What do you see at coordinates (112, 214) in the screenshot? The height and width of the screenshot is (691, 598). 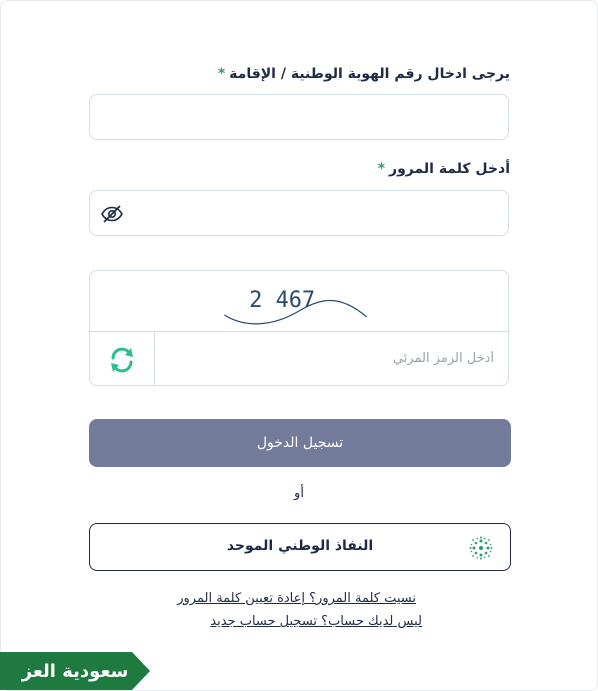 I see `eye-off-icon` at bounding box center [112, 214].